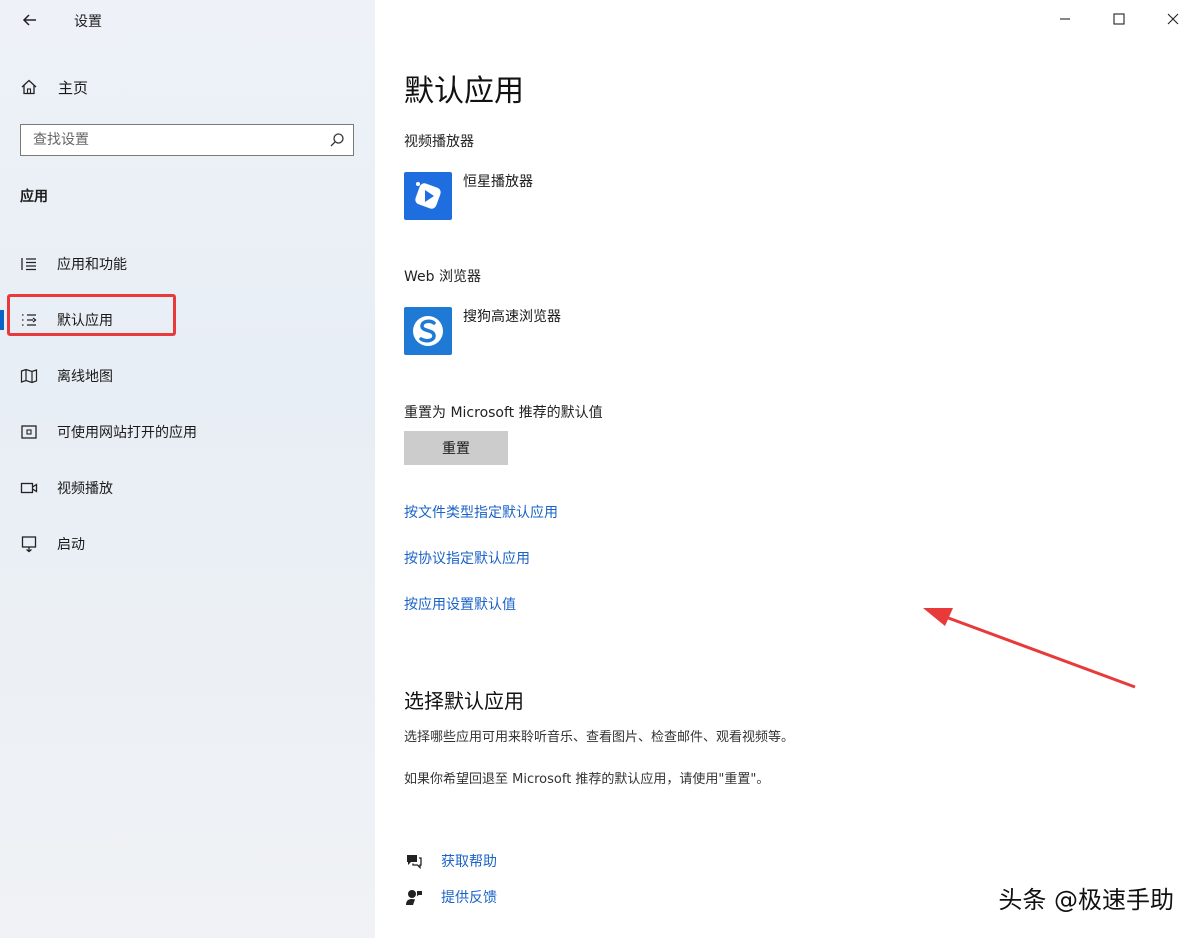 The image size is (1200, 938). What do you see at coordinates (468, 196) in the screenshot?
I see `video-player-app: 恒星播放器` at bounding box center [468, 196].